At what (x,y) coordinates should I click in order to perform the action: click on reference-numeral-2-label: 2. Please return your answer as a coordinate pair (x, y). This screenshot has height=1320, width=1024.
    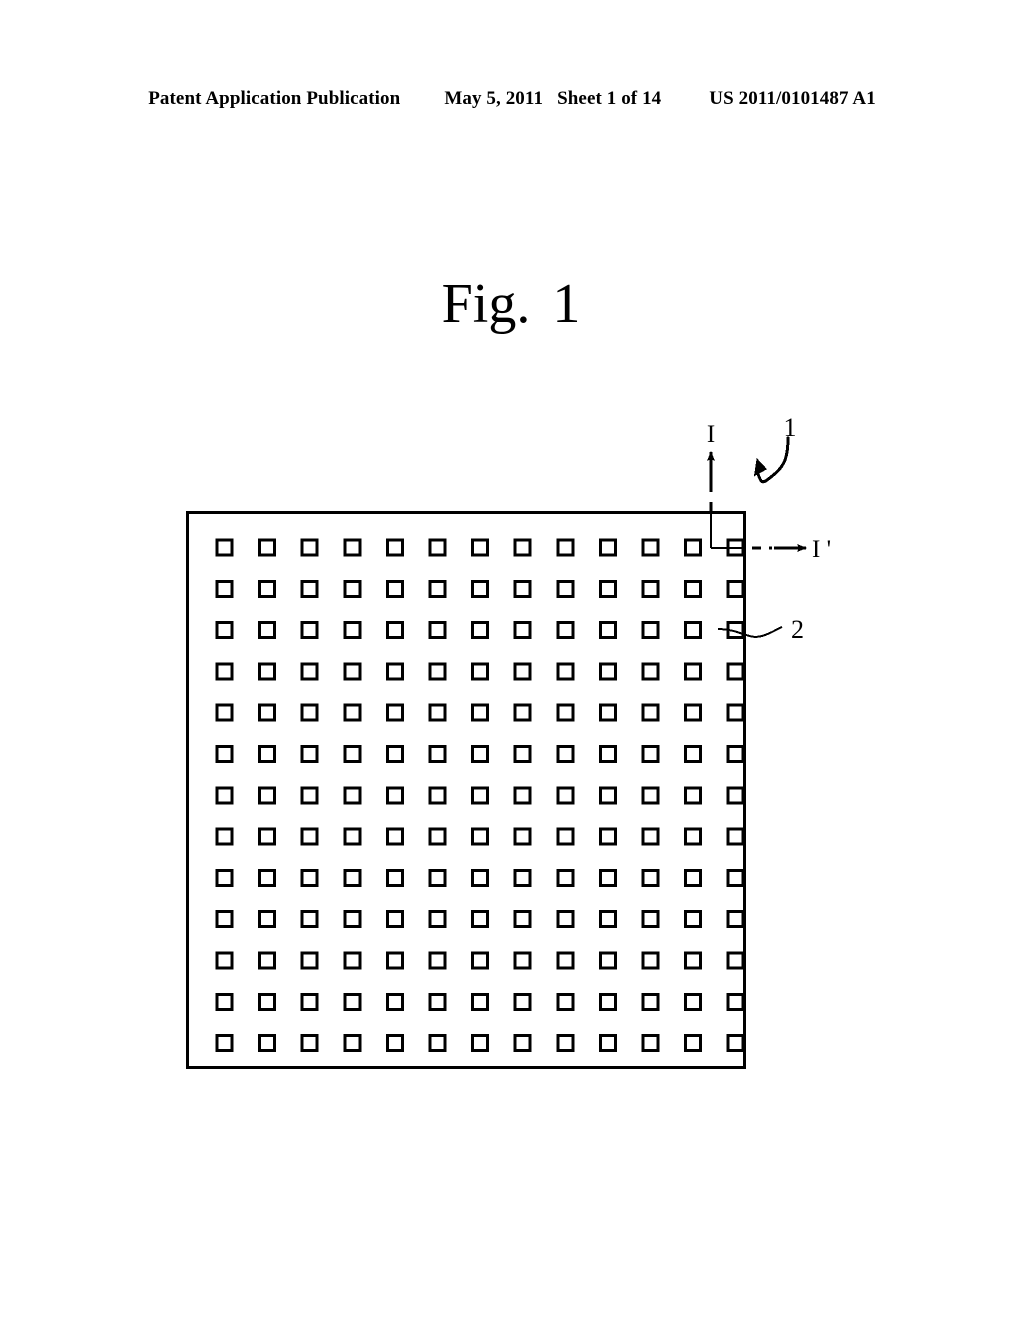
    Looking at the image, I should click on (797, 629).